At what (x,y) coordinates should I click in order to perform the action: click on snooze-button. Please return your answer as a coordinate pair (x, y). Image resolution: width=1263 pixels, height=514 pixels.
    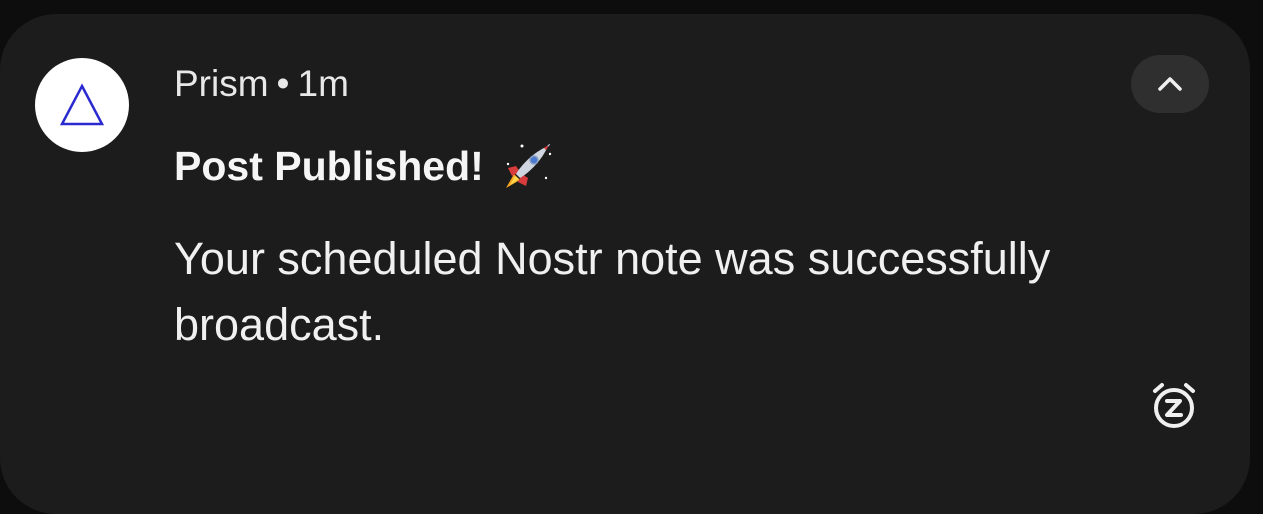
    Looking at the image, I should click on (1174, 405).